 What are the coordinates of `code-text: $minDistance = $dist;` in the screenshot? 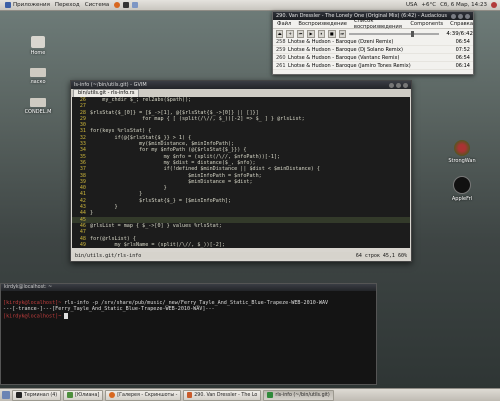 It's located at (171, 181).